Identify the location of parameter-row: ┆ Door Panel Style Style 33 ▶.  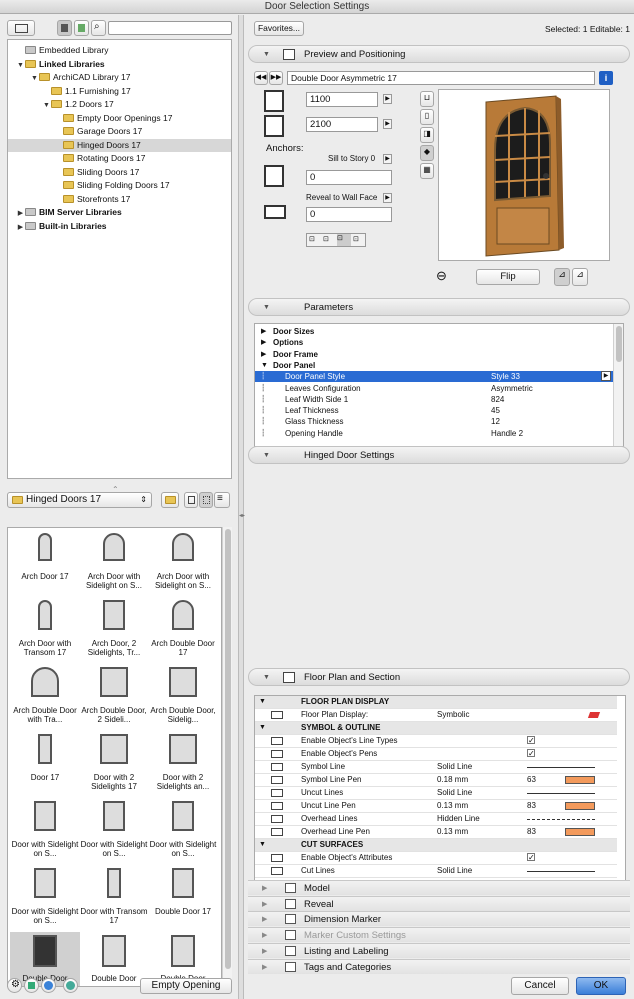
(435, 377).